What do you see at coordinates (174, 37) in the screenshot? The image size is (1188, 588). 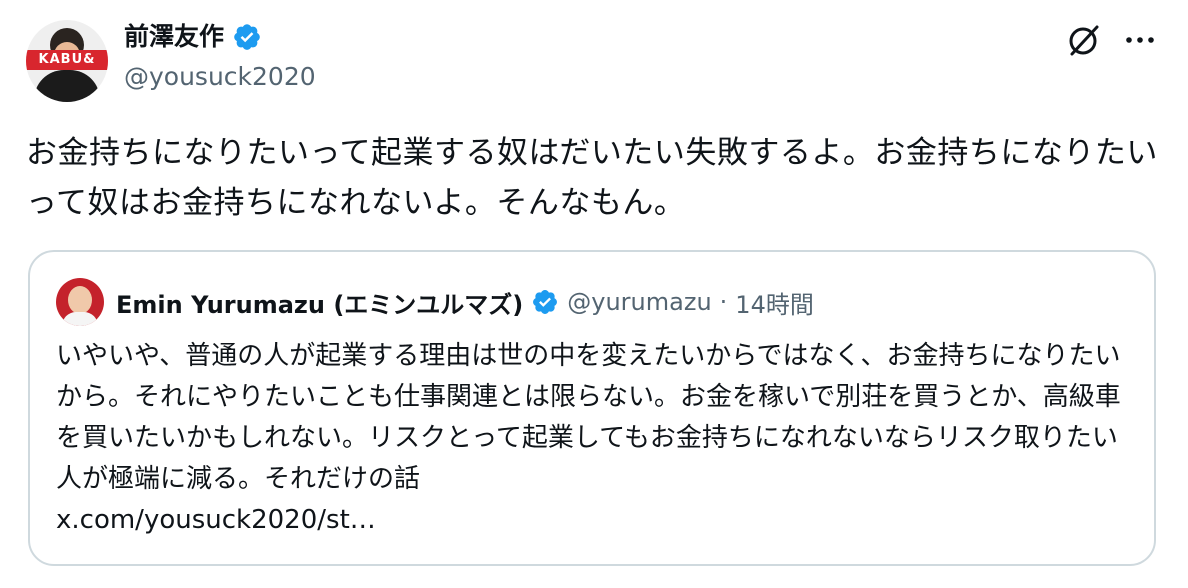 I see `author-name: 前澤友作` at bounding box center [174, 37].